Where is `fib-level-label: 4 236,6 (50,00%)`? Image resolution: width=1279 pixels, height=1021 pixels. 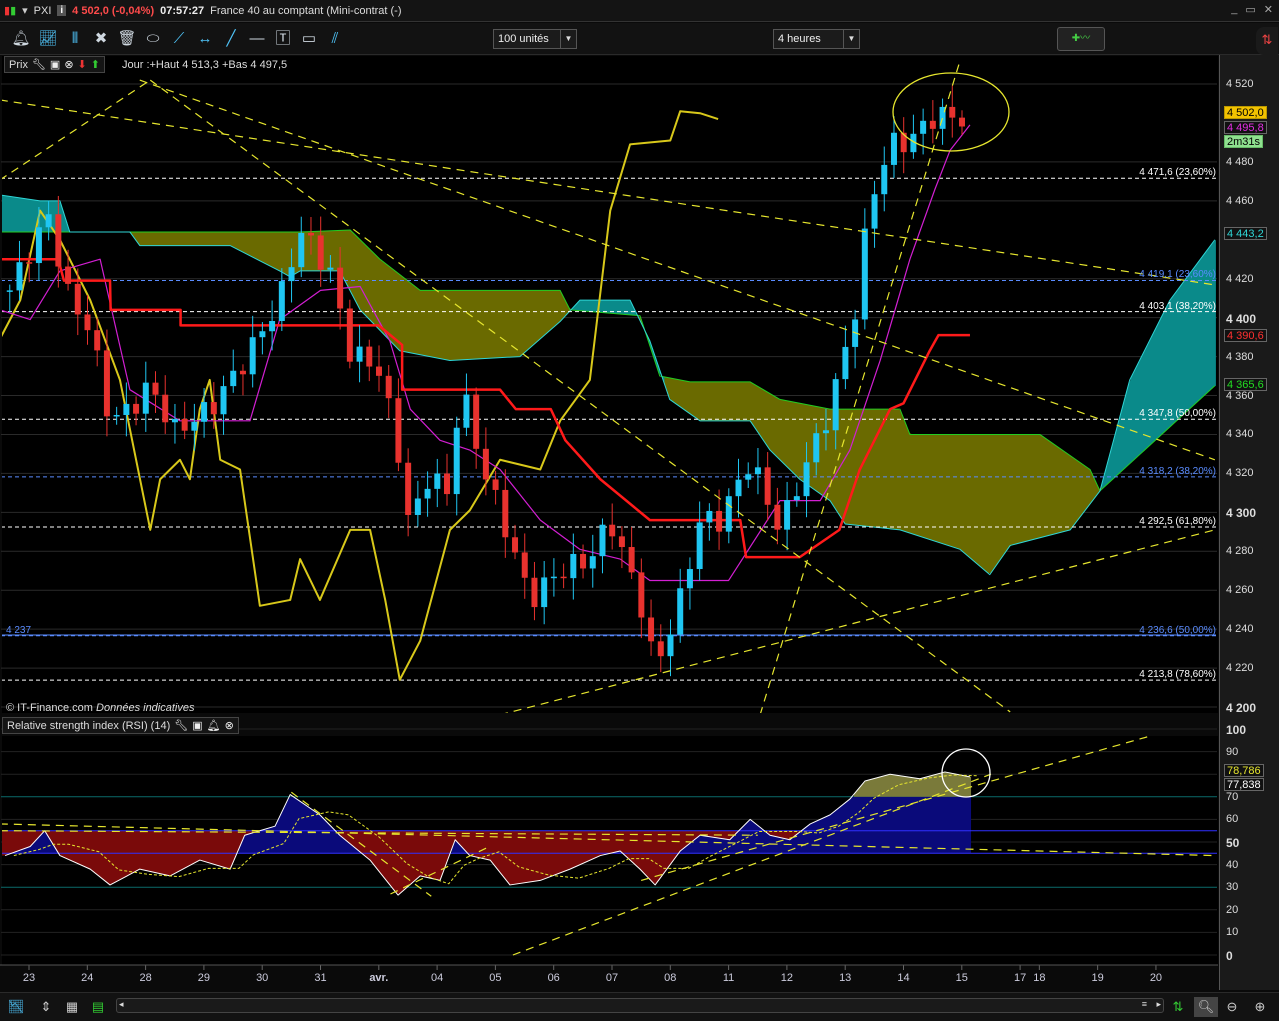 fib-level-label: 4 236,6 (50,00%) is located at coordinates (1177, 630).